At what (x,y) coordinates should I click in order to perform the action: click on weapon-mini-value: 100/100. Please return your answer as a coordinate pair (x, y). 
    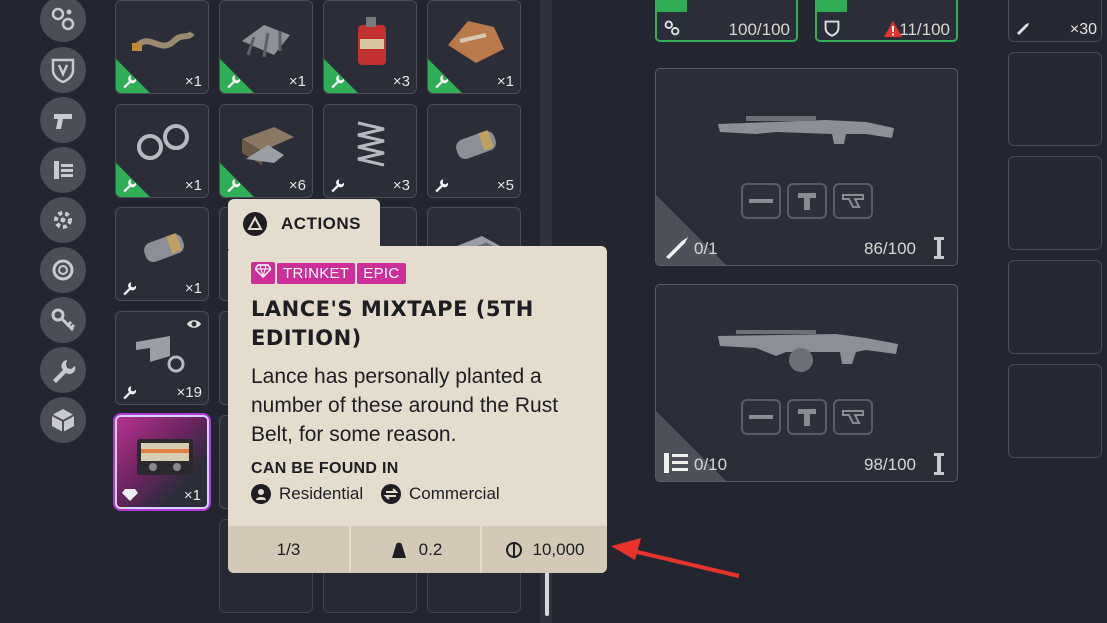
    Looking at the image, I should click on (759, 29).